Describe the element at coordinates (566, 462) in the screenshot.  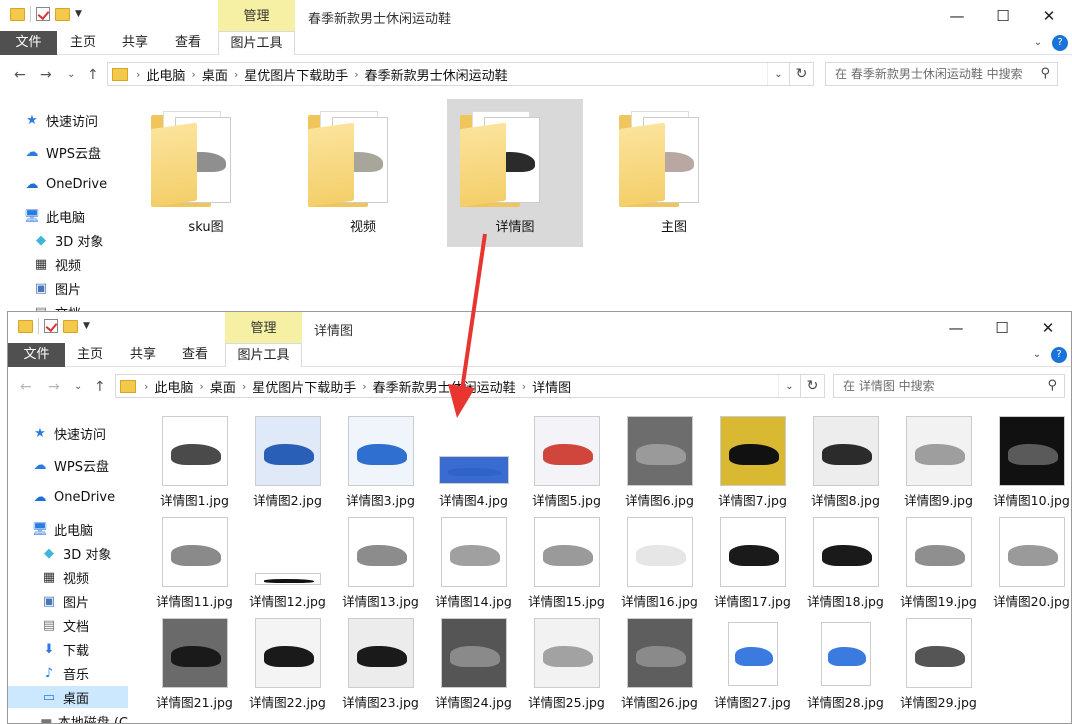
I see `file-item: 详情图5.jpg` at that location.